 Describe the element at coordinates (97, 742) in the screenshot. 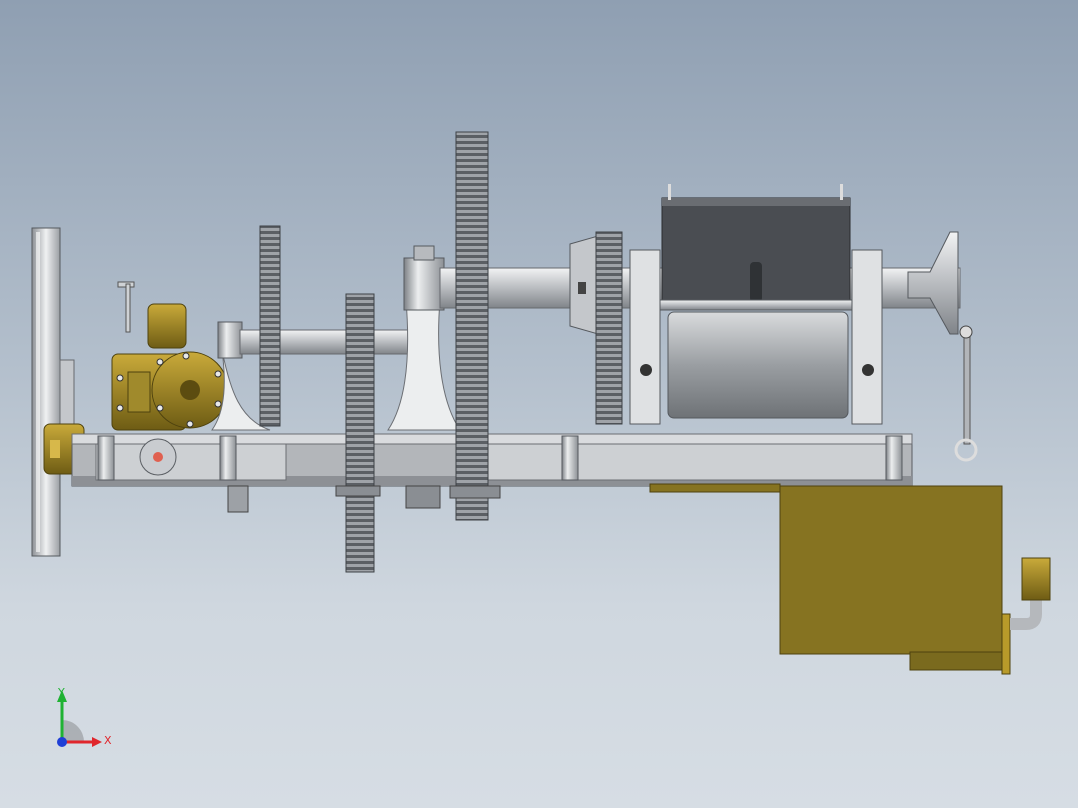

I see `x-axis-arrowhead` at that location.